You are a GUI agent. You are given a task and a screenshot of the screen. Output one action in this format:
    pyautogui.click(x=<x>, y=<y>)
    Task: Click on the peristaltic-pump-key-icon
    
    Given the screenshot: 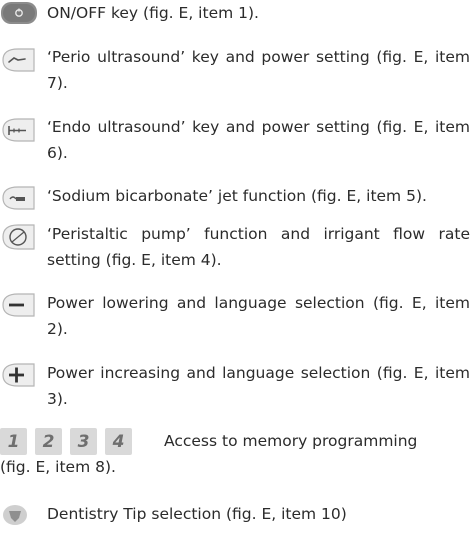 What is the action you would take?
    pyautogui.click(x=18, y=239)
    